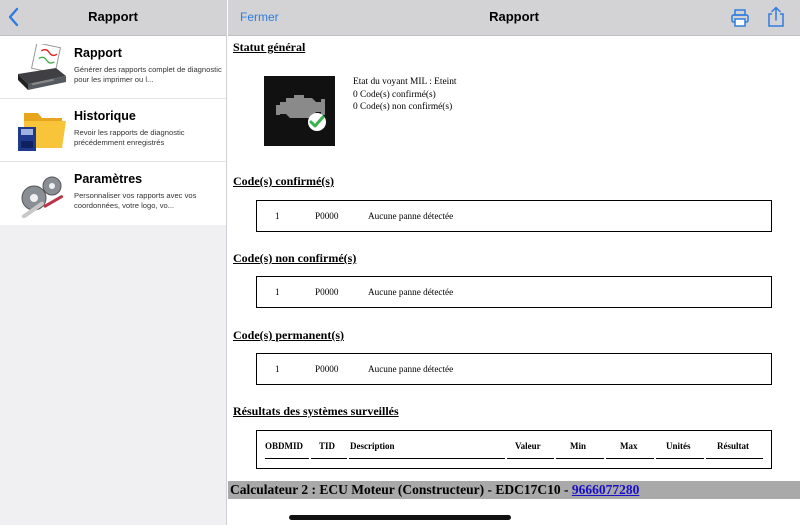  What do you see at coordinates (514, 369) in the screenshot?
I see `permanent-codes-table: 1 P0000 Aucune panne détectée` at bounding box center [514, 369].